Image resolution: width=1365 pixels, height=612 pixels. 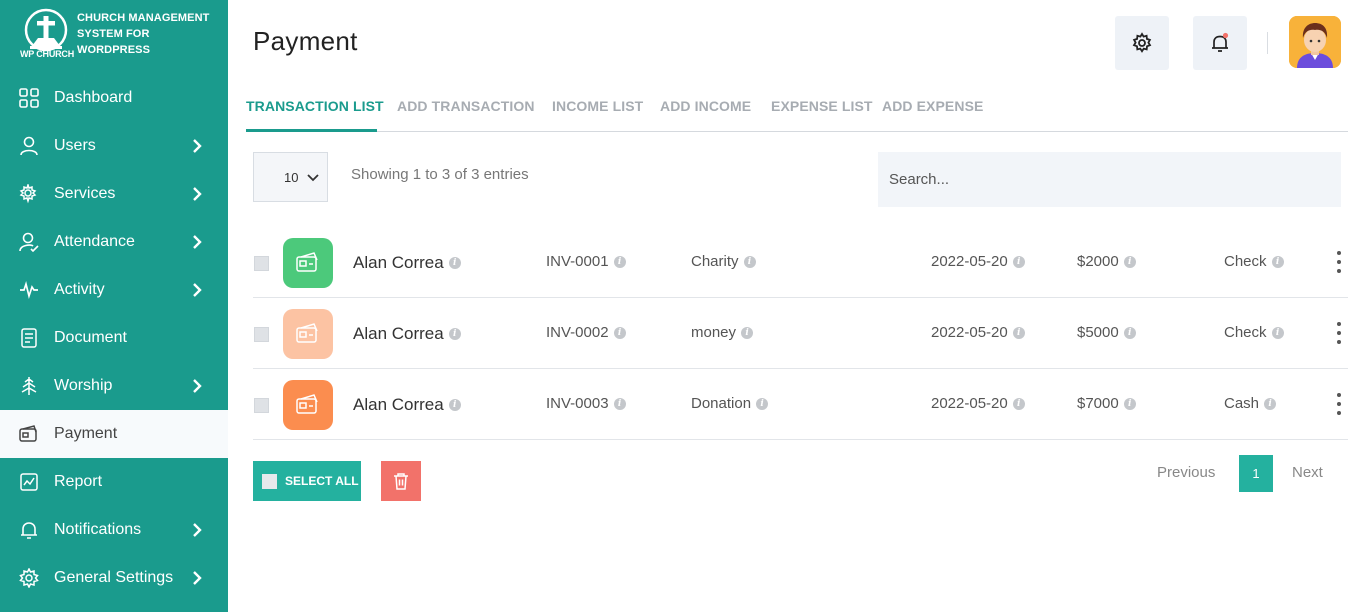 What do you see at coordinates (1245, 332) in the screenshot?
I see `payment-method: Check` at bounding box center [1245, 332].